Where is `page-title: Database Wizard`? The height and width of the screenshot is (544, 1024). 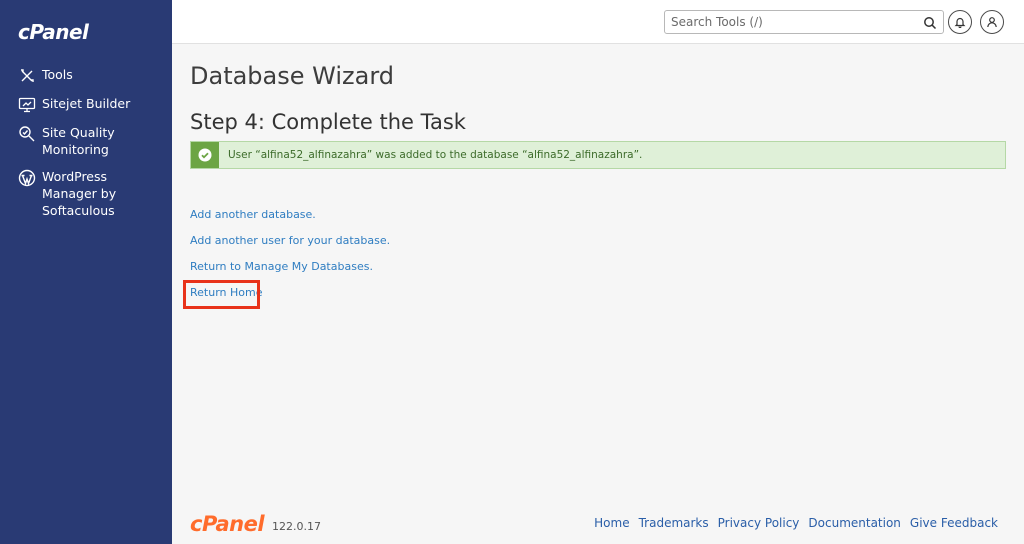
page-title: Database Wizard is located at coordinates (292, 76).